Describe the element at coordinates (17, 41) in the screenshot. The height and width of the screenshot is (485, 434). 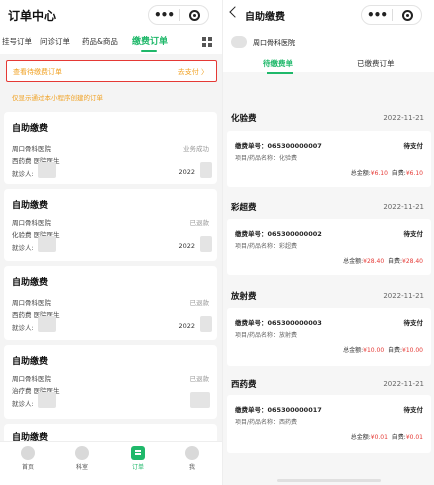
I see `tab-registration-orders: 挂号订单` at that location.